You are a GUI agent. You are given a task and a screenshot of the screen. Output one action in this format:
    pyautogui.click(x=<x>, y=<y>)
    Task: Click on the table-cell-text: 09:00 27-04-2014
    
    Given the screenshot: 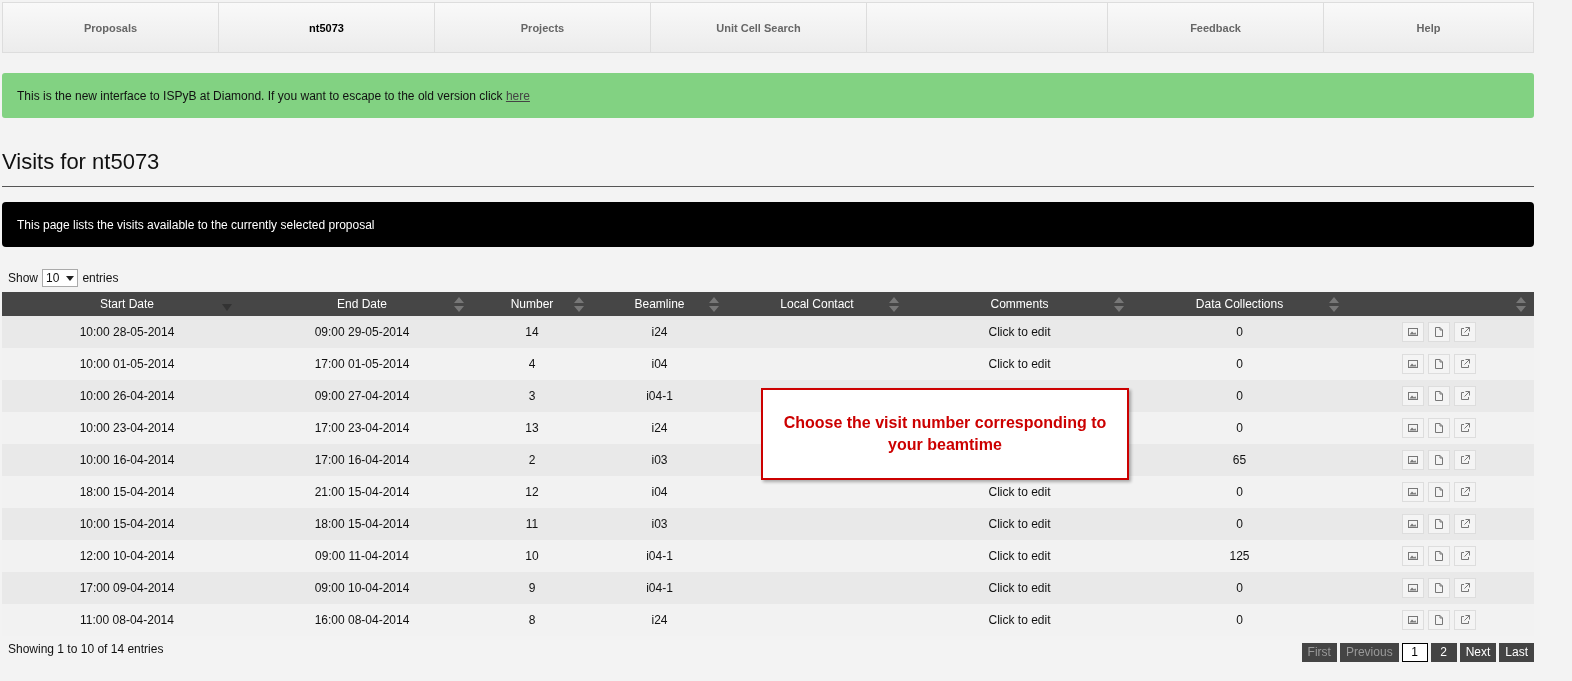 What is the action you would take?
    pyautogui.click(x=362, y=396)
    